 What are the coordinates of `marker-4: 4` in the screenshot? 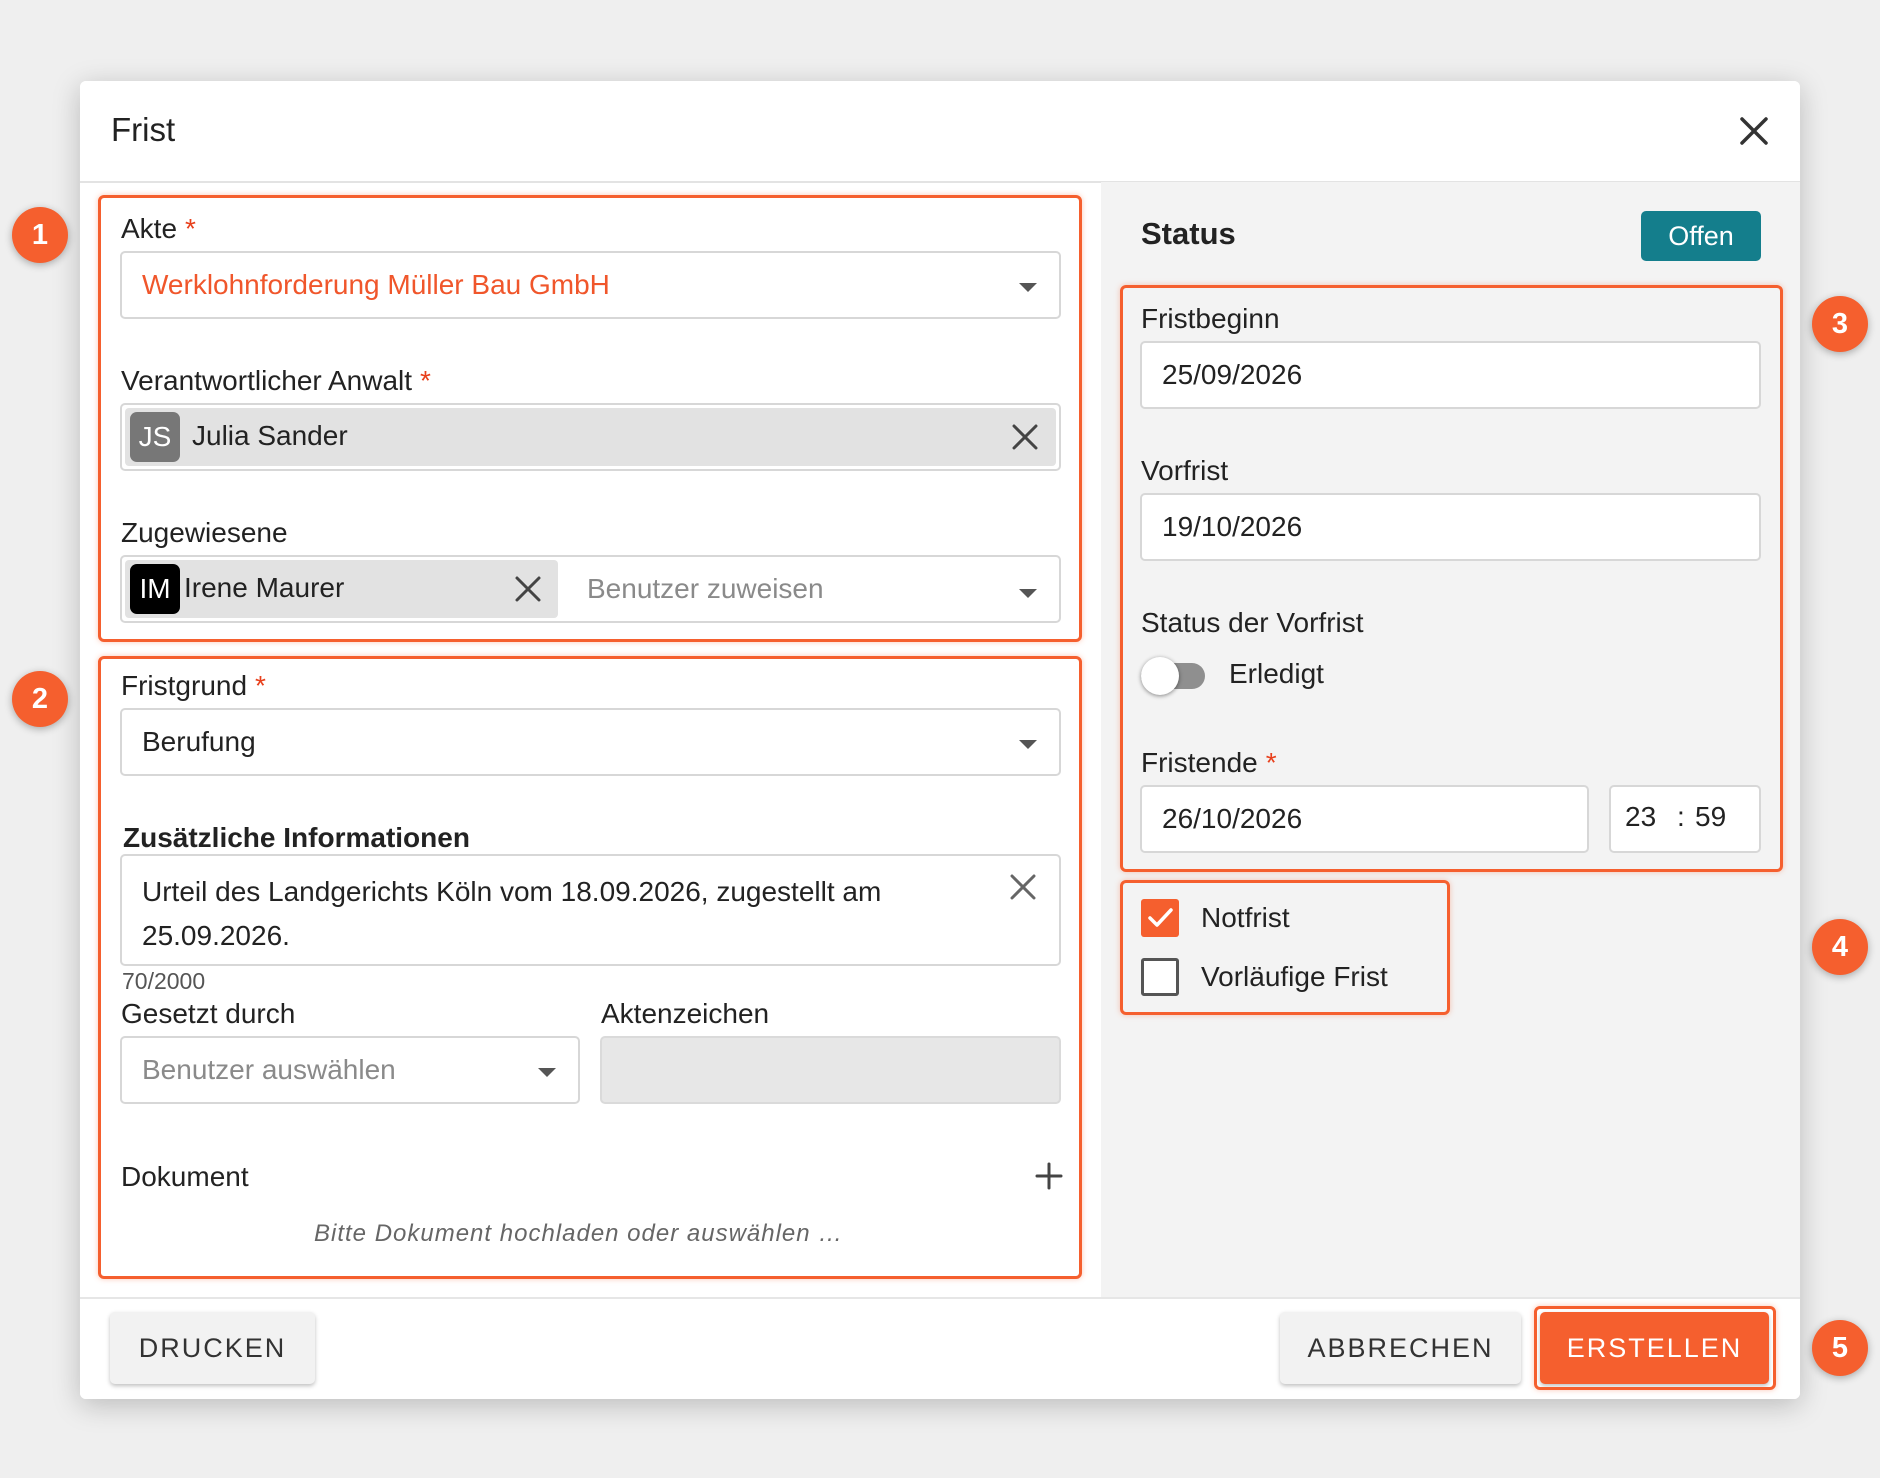 It's located at (1840, 947).